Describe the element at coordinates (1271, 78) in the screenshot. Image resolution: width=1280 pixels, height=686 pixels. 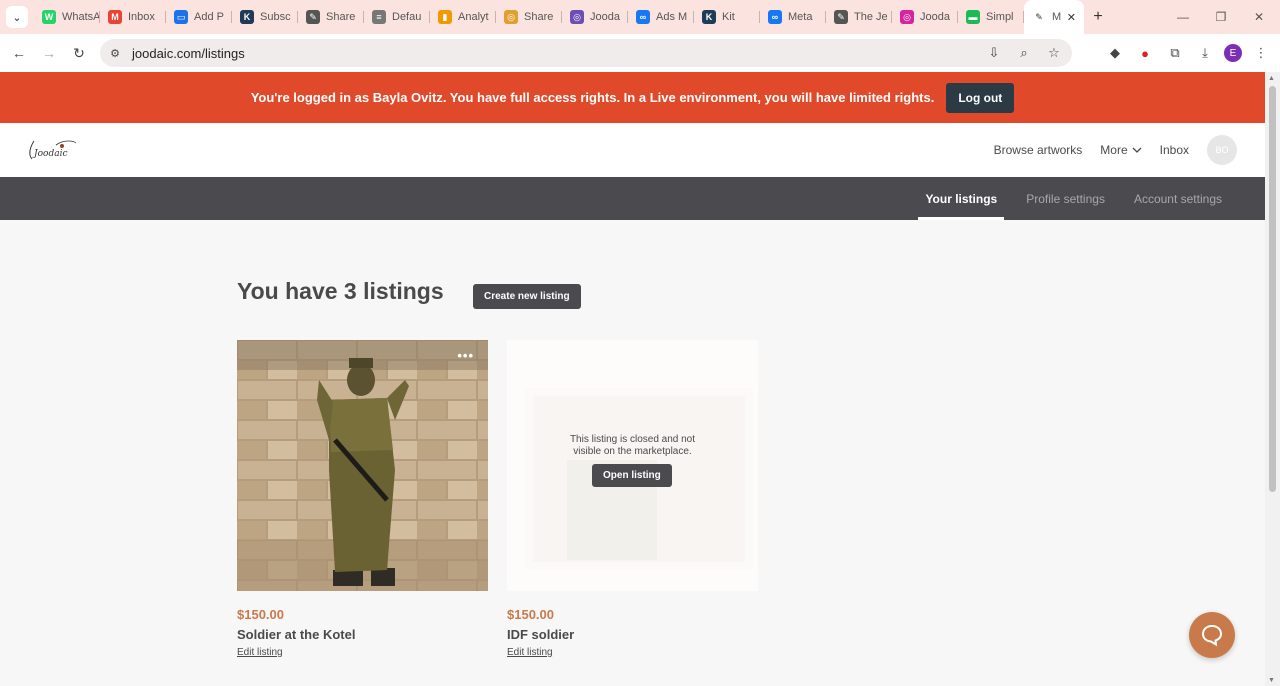
I see `scroll-up-icon: ▲` at that location.